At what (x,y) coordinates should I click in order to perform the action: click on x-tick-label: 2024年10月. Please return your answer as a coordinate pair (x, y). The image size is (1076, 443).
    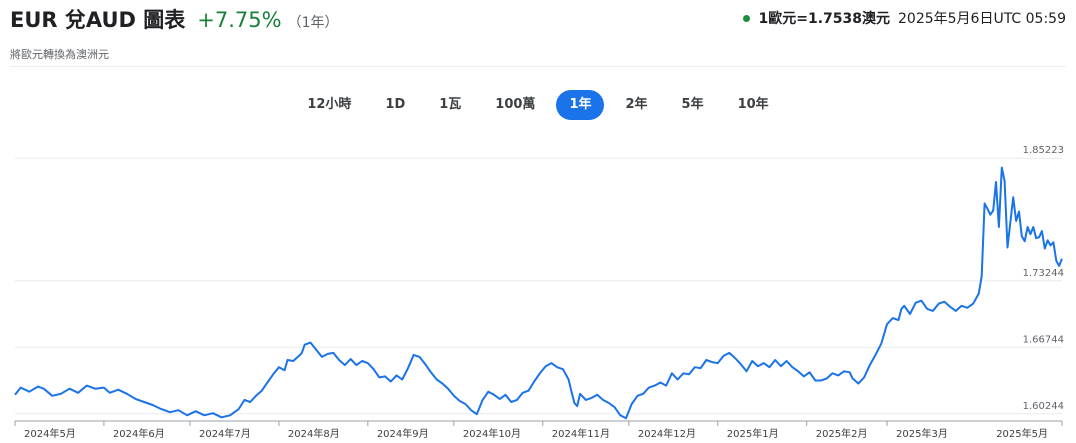
    Looking at the image, I should click on (492, 433).